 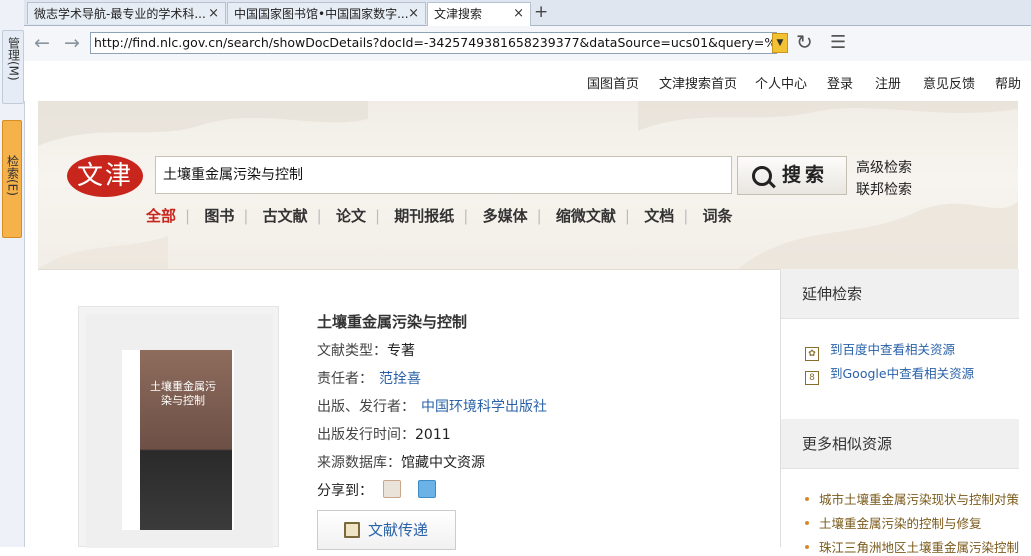 What do you see at coordinates (812, 354) in the screenshot?
I see `baidu-paw-icon: ✿` at bounding box center [812, 354].